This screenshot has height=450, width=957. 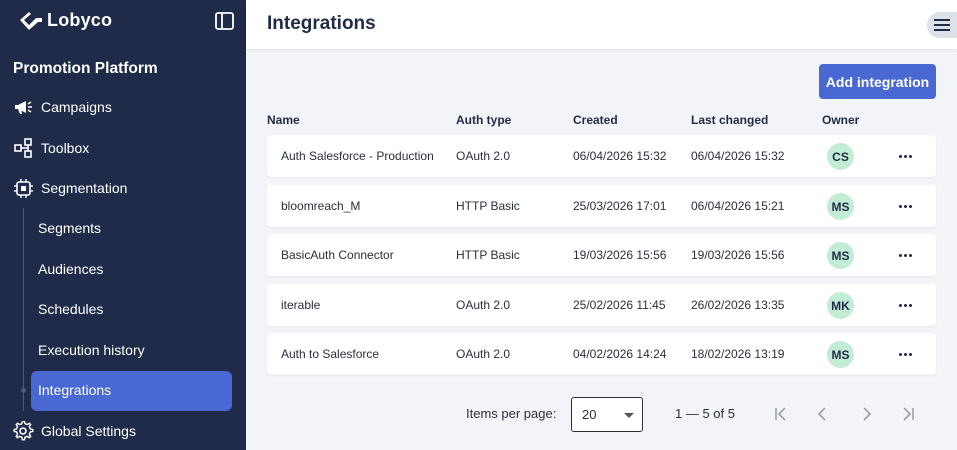 I want to click on sidebar-item-audiences: Audiences, so click(x=70, y=269).